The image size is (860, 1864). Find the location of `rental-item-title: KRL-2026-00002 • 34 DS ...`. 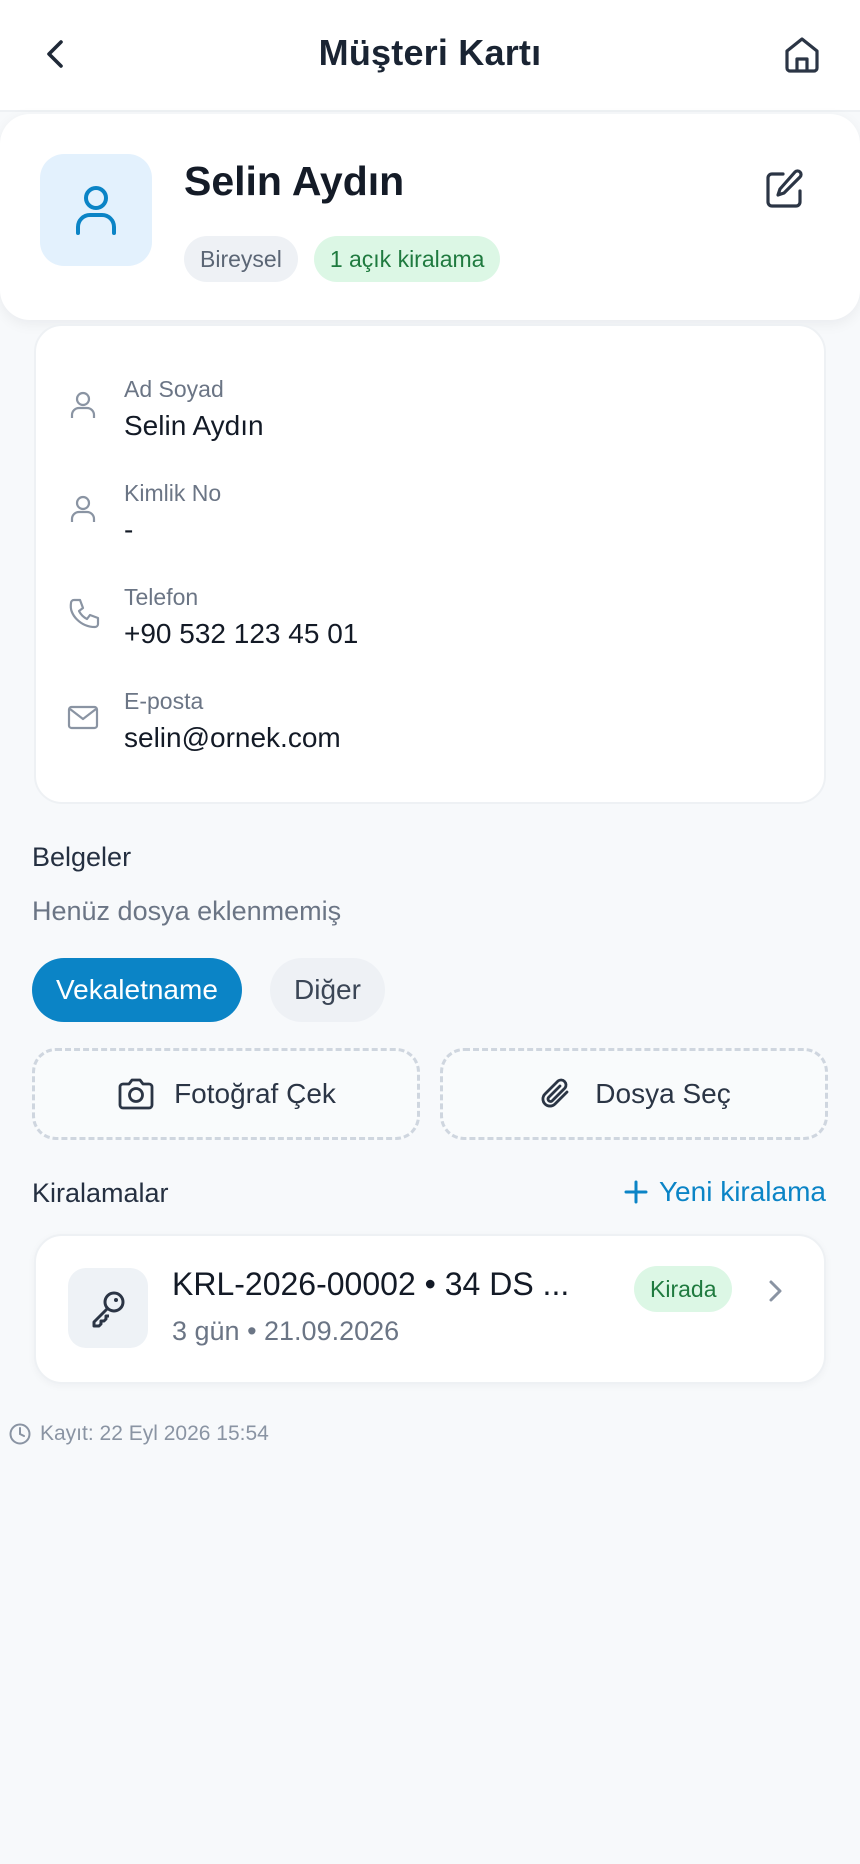

rental-item-title: KRL-2026-00002 • 34 DS ... is located at coordinates (371, 1284).